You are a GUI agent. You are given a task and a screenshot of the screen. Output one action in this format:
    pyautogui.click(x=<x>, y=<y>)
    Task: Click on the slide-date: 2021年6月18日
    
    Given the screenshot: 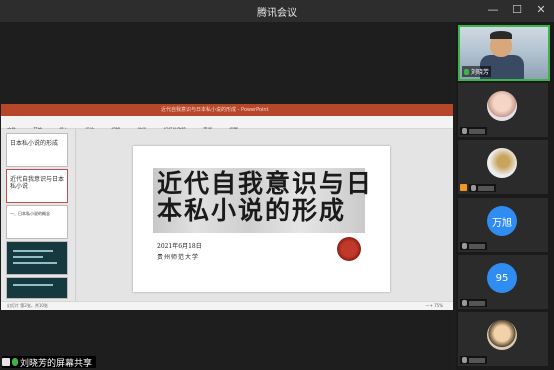 What is the action you would take?
    pyautogui.click(x=179, y=246)
    